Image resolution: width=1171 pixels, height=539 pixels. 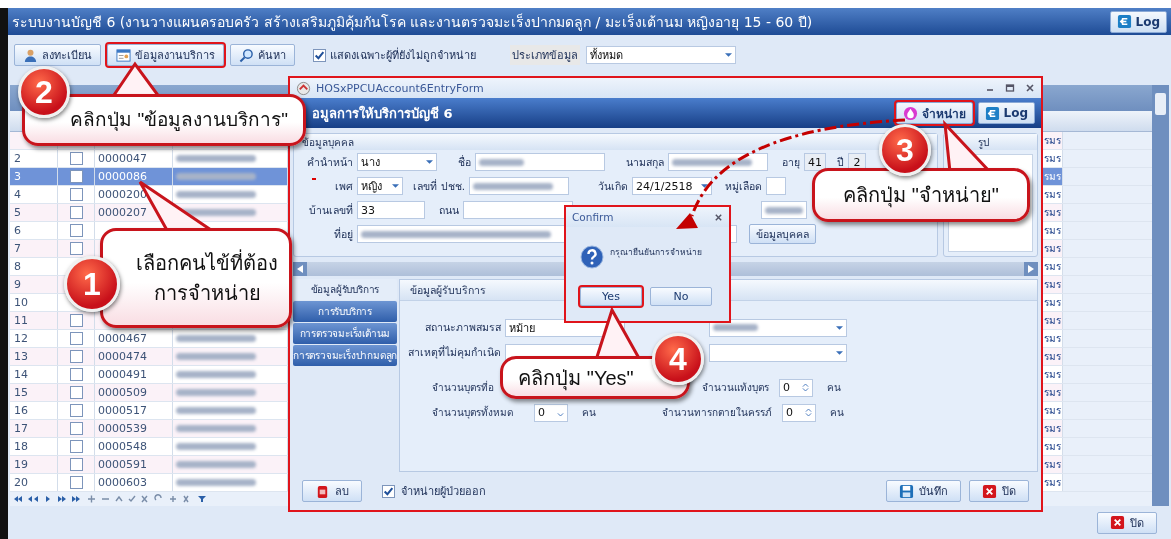 What do you see at coordinates (380, 186) in the screenshot?
I see `sex-dropdown: หญิง` at bounding box center [380, 186].